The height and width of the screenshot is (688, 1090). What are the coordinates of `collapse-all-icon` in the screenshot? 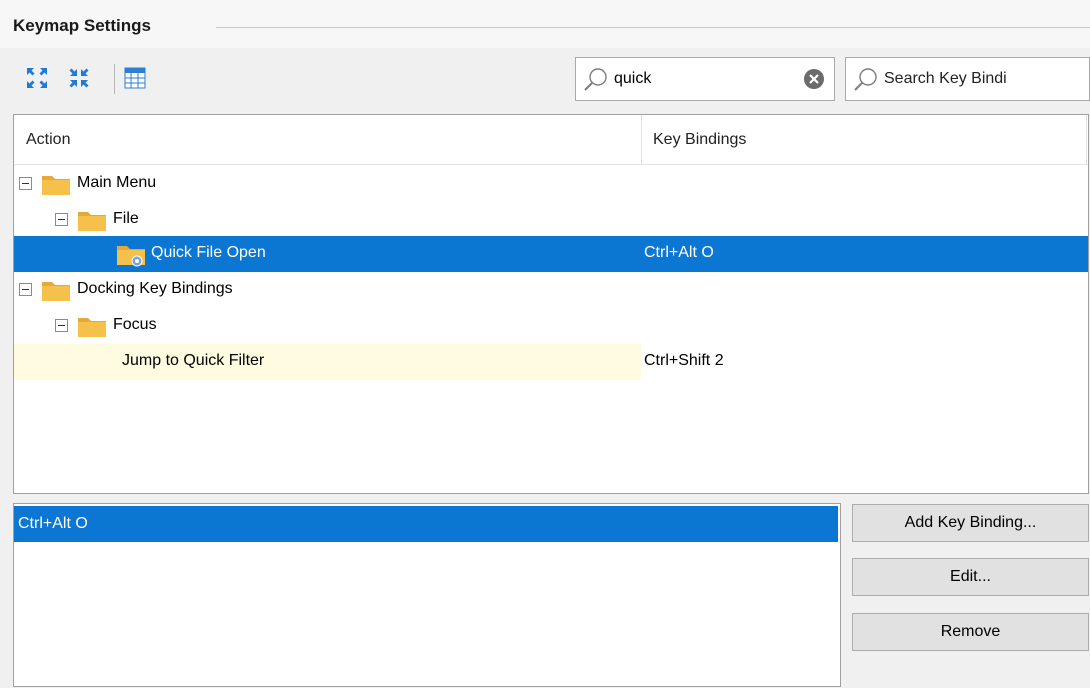 It's located at (79, 78).